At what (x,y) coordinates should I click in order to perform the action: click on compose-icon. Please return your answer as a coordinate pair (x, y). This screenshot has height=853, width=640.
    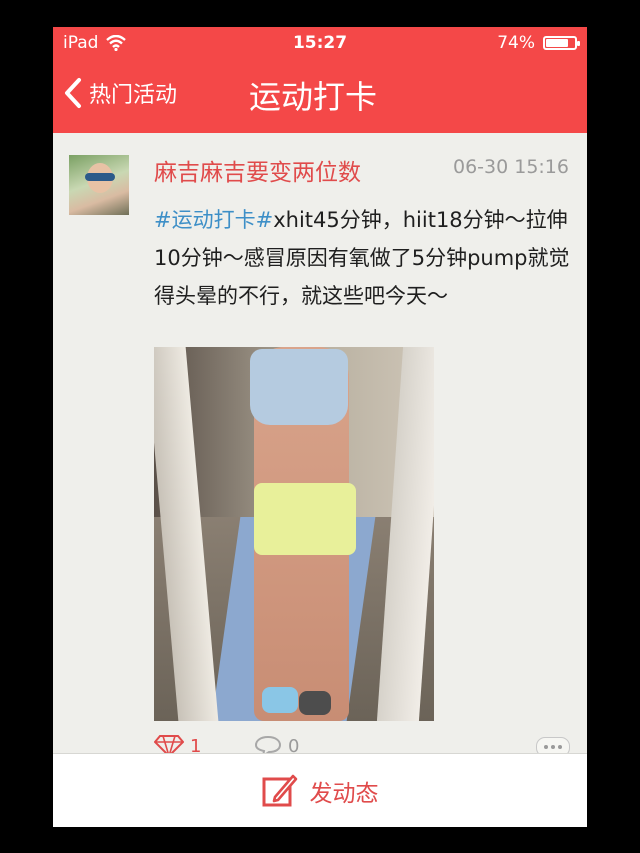
    Looking at the image, I should click on (279, 790).